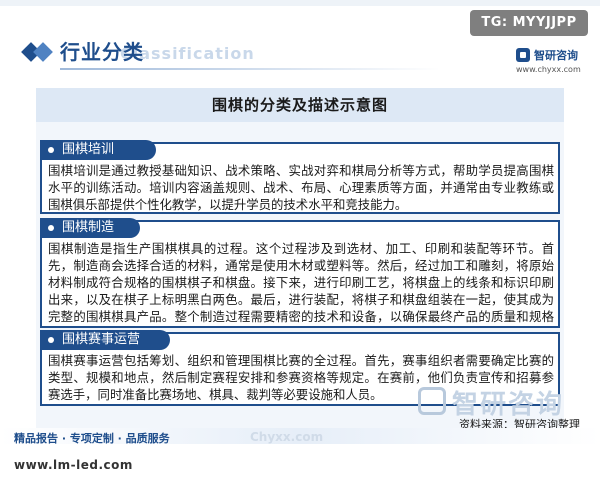  I want to click on section-label: 围棋赛事运营, so click(101, 339).